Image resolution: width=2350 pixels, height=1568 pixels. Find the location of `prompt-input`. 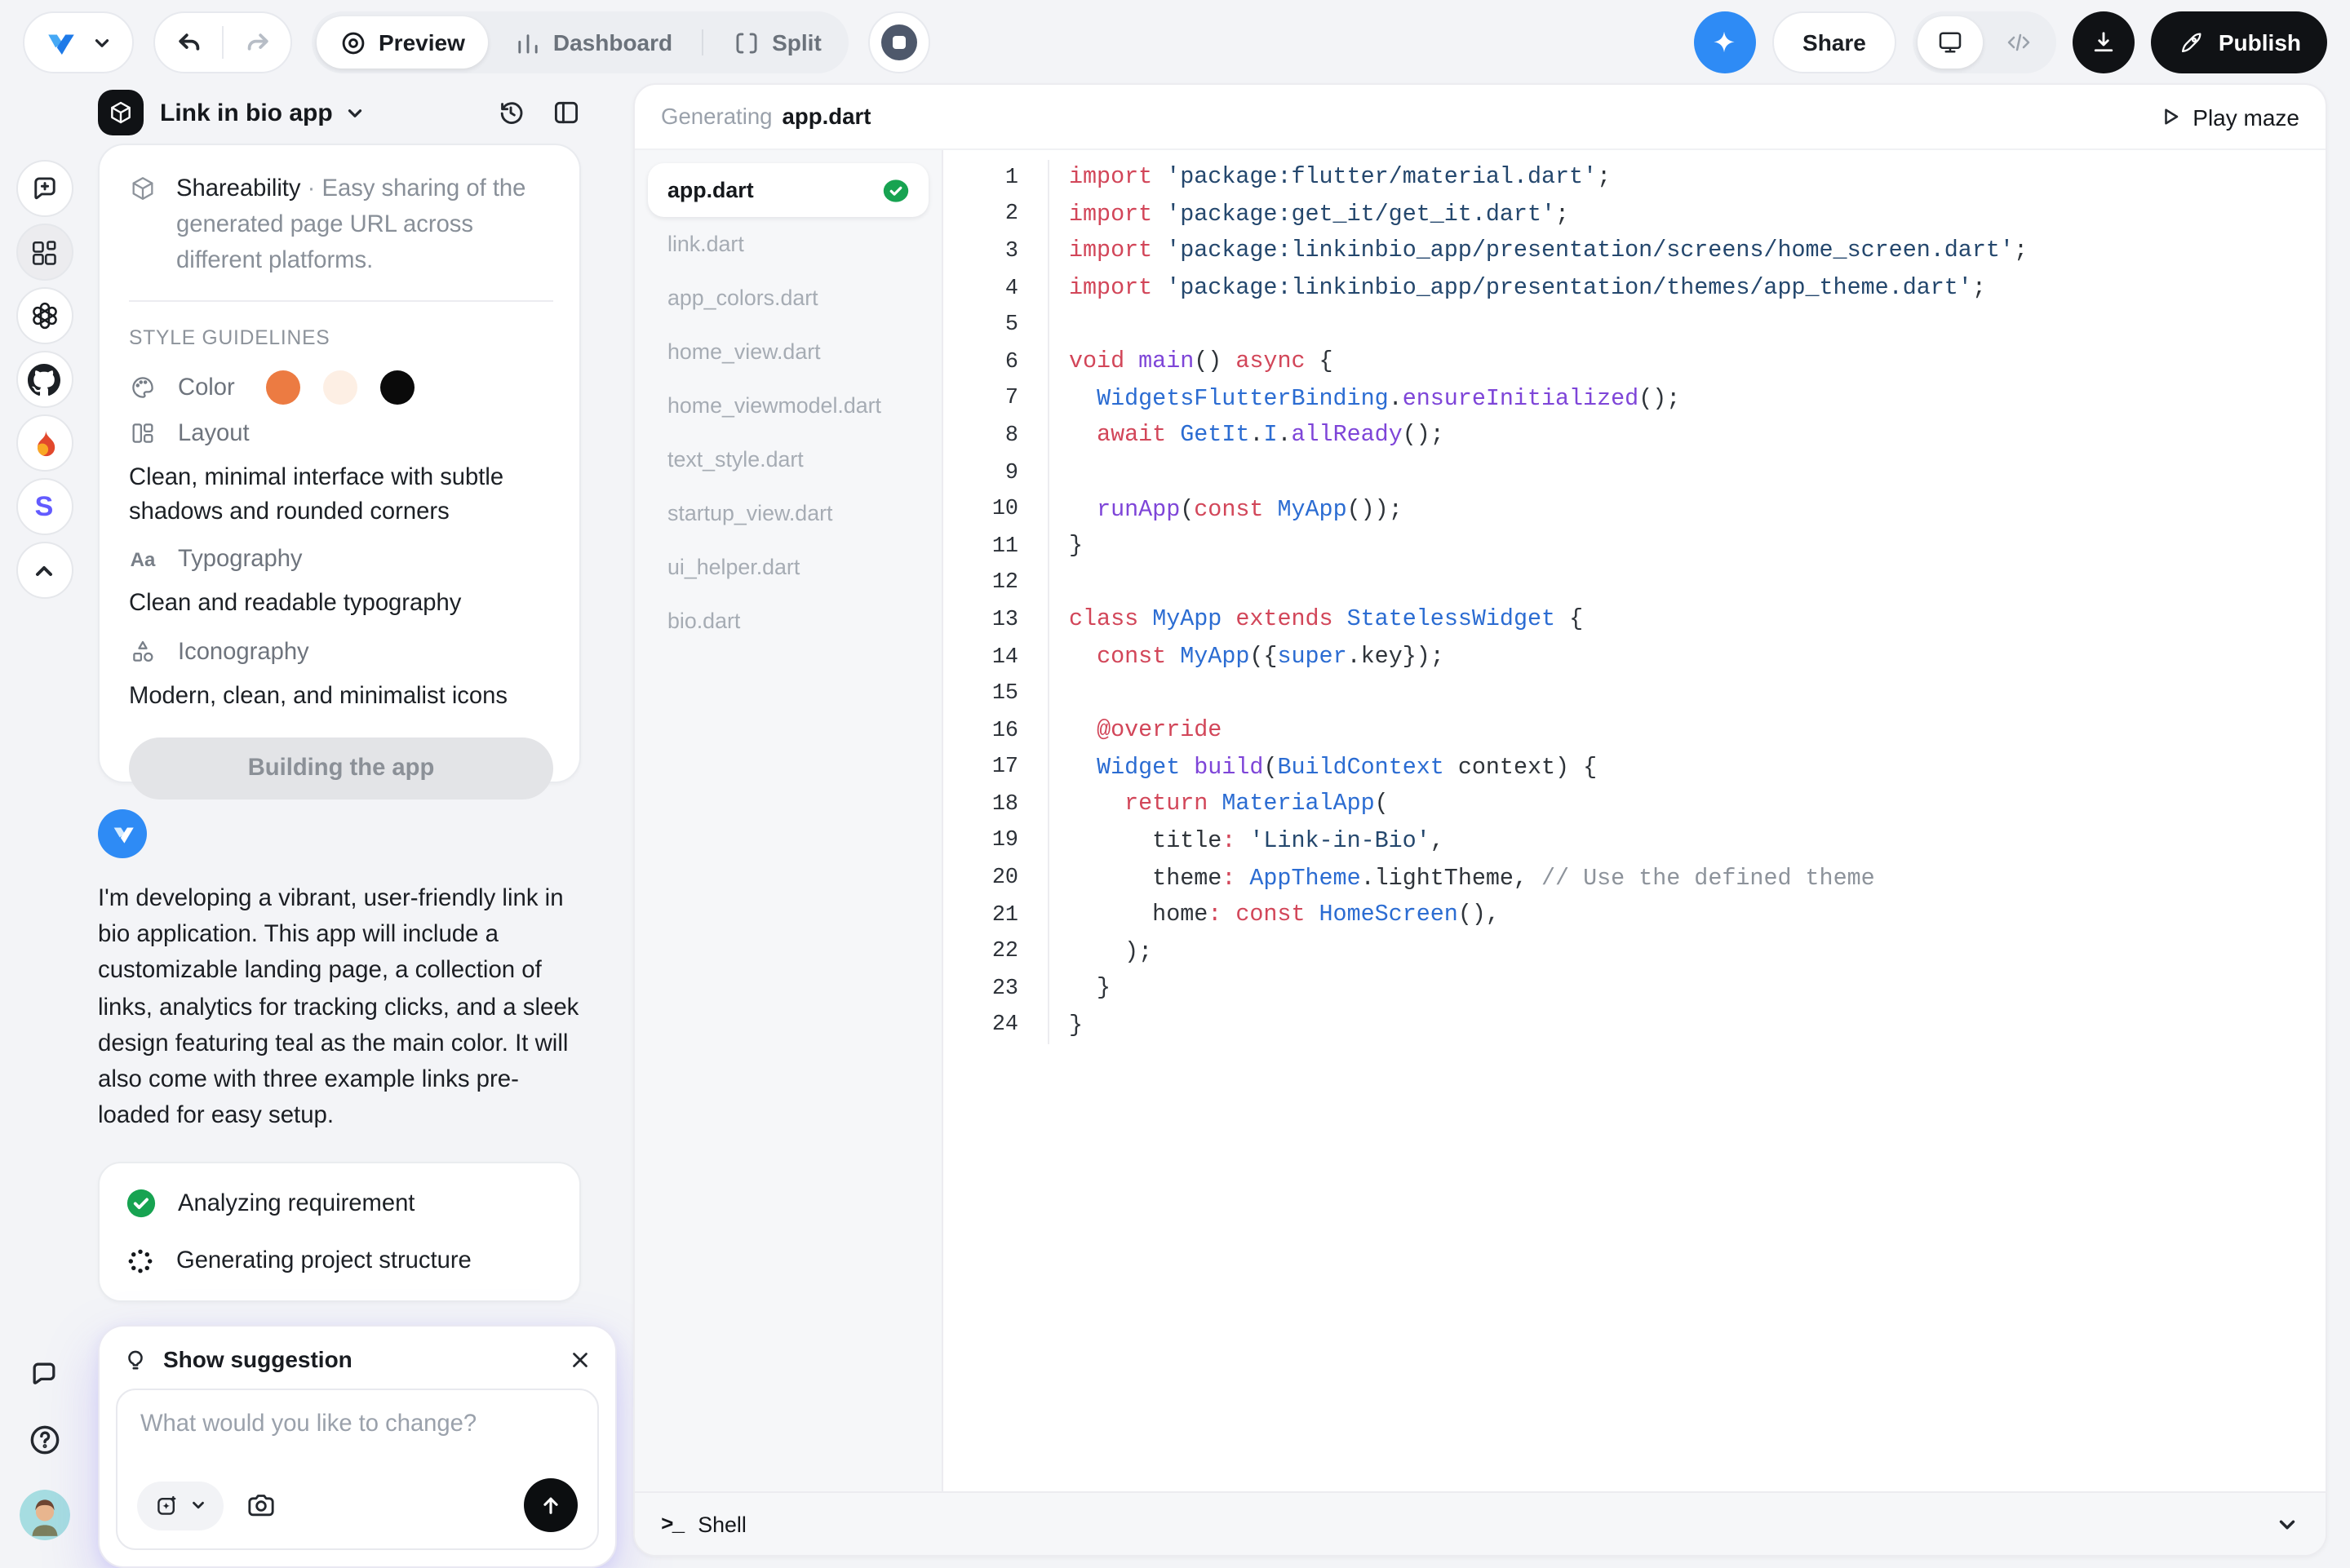

prompt-input is located at coordinates (360, 1424).